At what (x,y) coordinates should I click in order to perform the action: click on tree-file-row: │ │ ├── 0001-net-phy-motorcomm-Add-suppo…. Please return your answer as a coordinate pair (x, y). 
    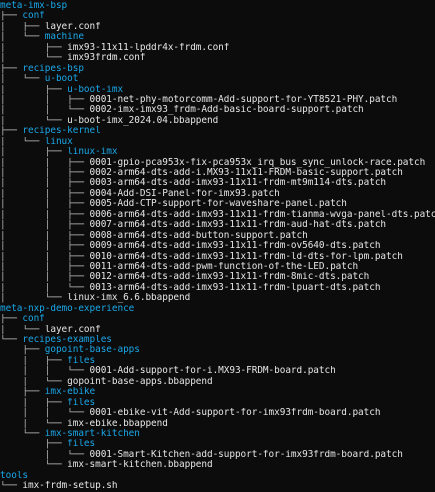
    Looking at the image, I should click on (217, 100).